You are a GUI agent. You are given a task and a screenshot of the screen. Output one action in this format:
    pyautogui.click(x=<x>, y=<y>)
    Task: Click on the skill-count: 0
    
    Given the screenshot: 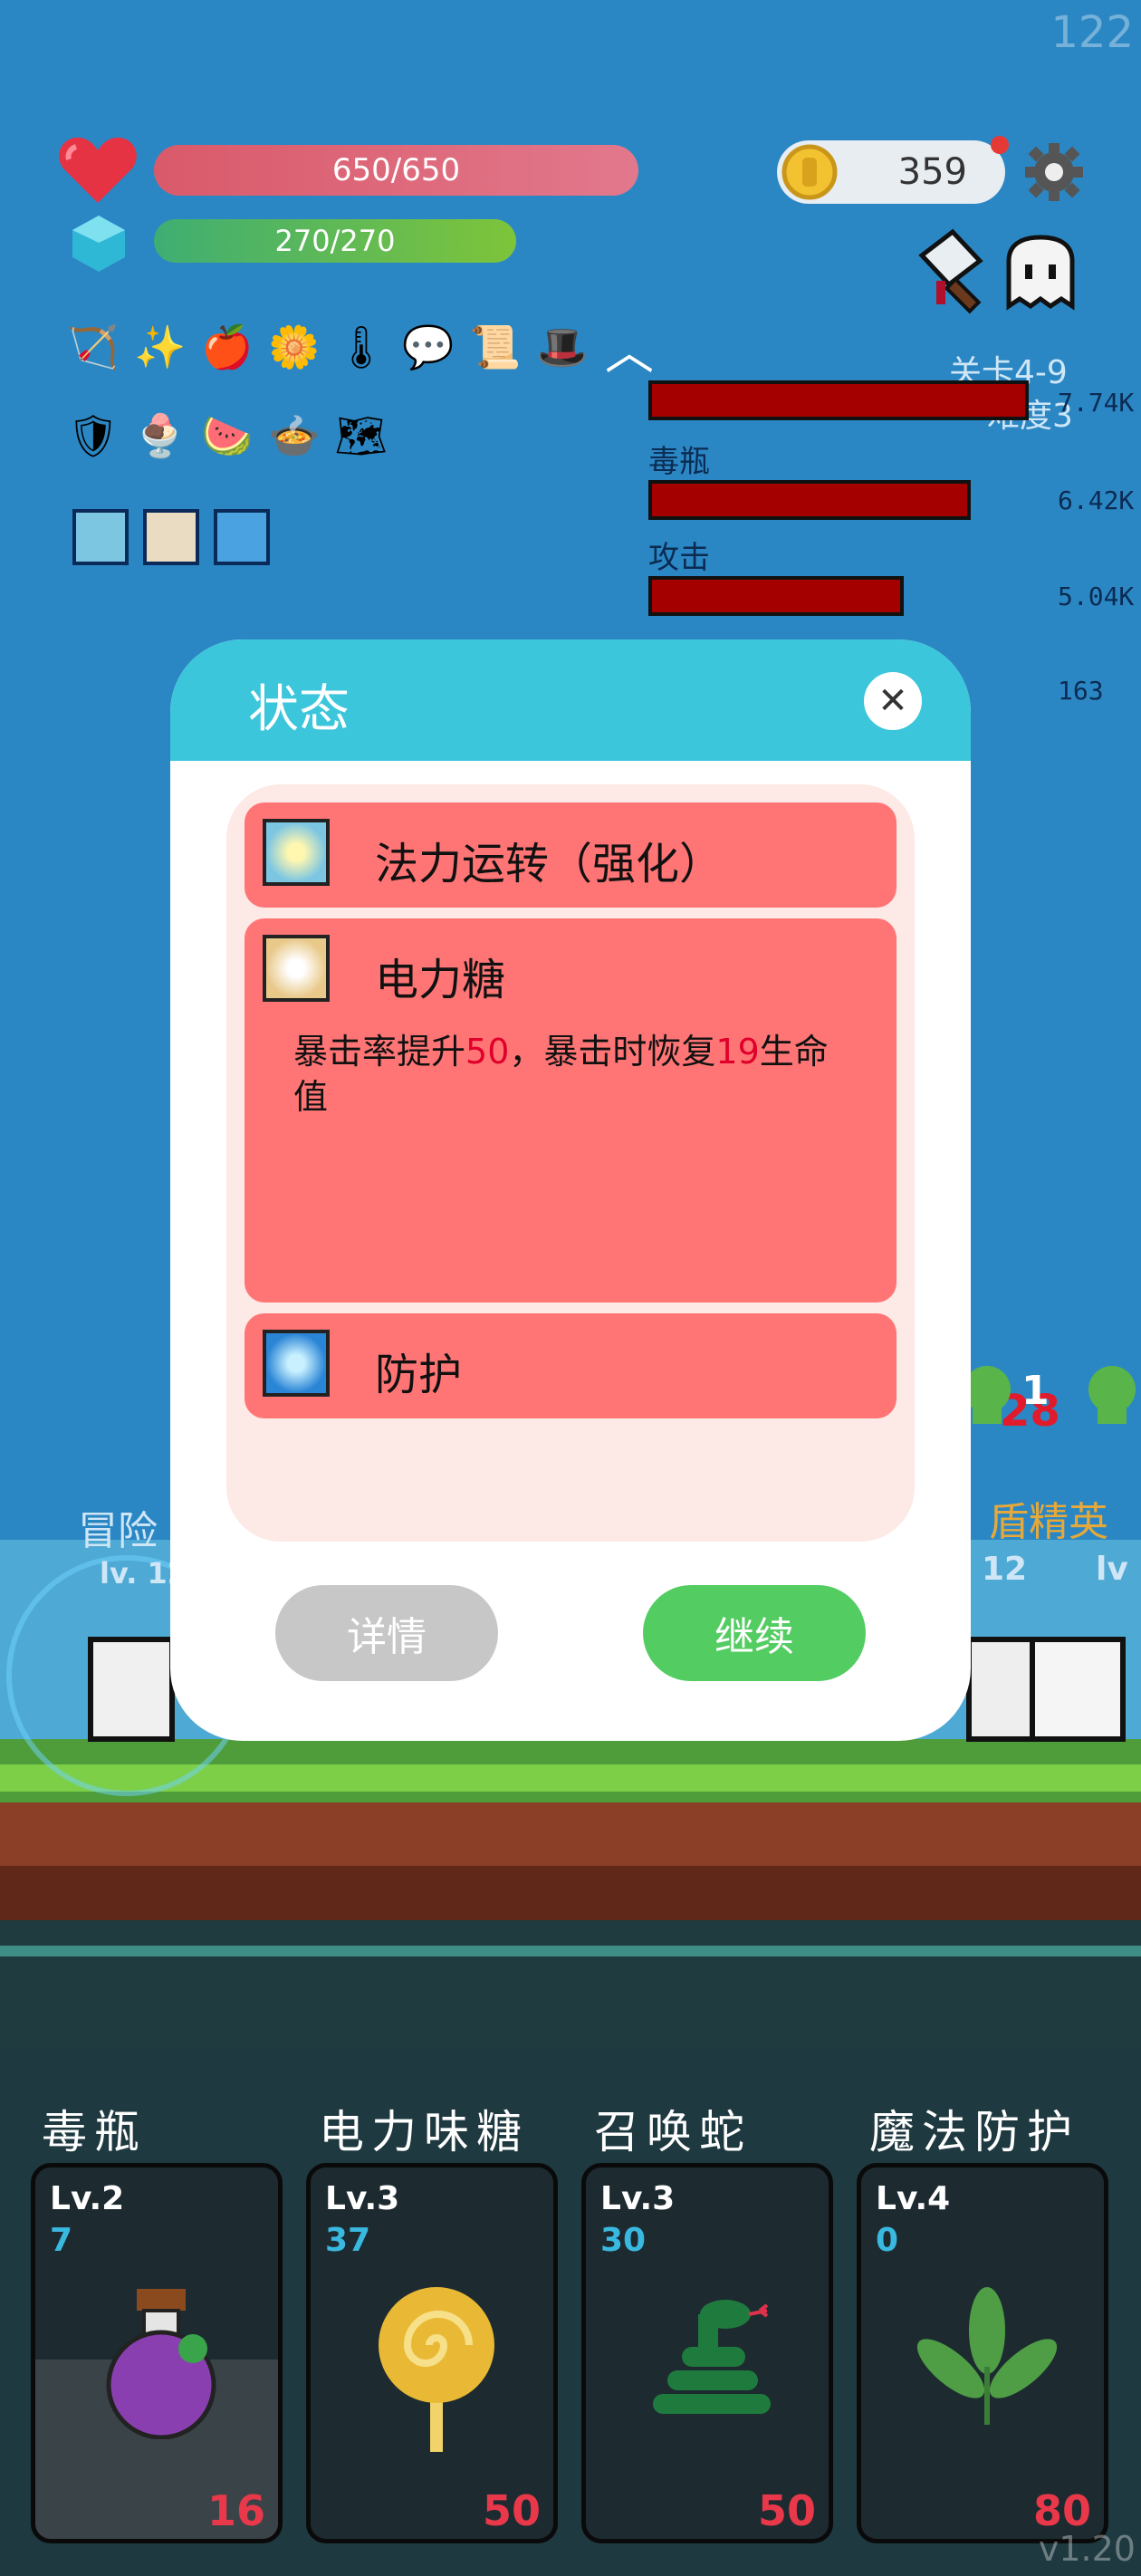 What is the action you would take?
    pyautogui.click(x=888, y=2240)
    